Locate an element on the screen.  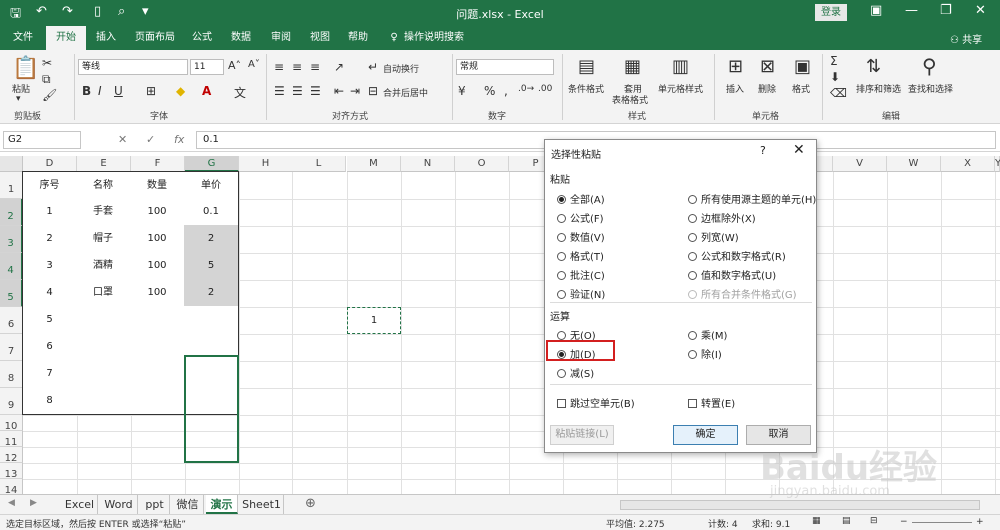
prev-sheet-icon: ◀ is located at coordinates (11, 503).